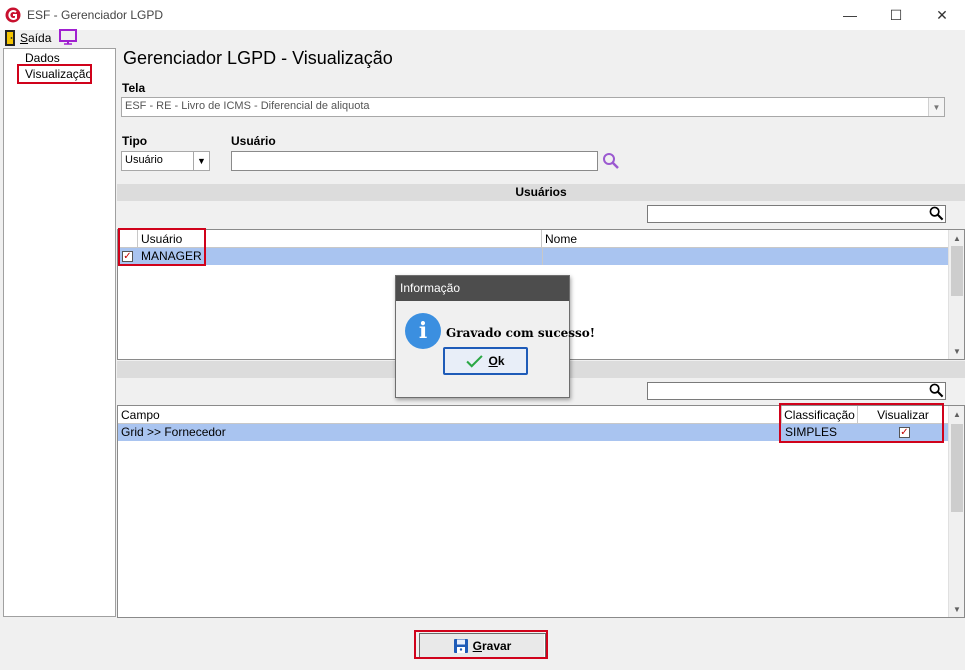 The height and width of the screenshot is (670, 965). I want to click on usuario-label: Usuário, so click(253, 141).